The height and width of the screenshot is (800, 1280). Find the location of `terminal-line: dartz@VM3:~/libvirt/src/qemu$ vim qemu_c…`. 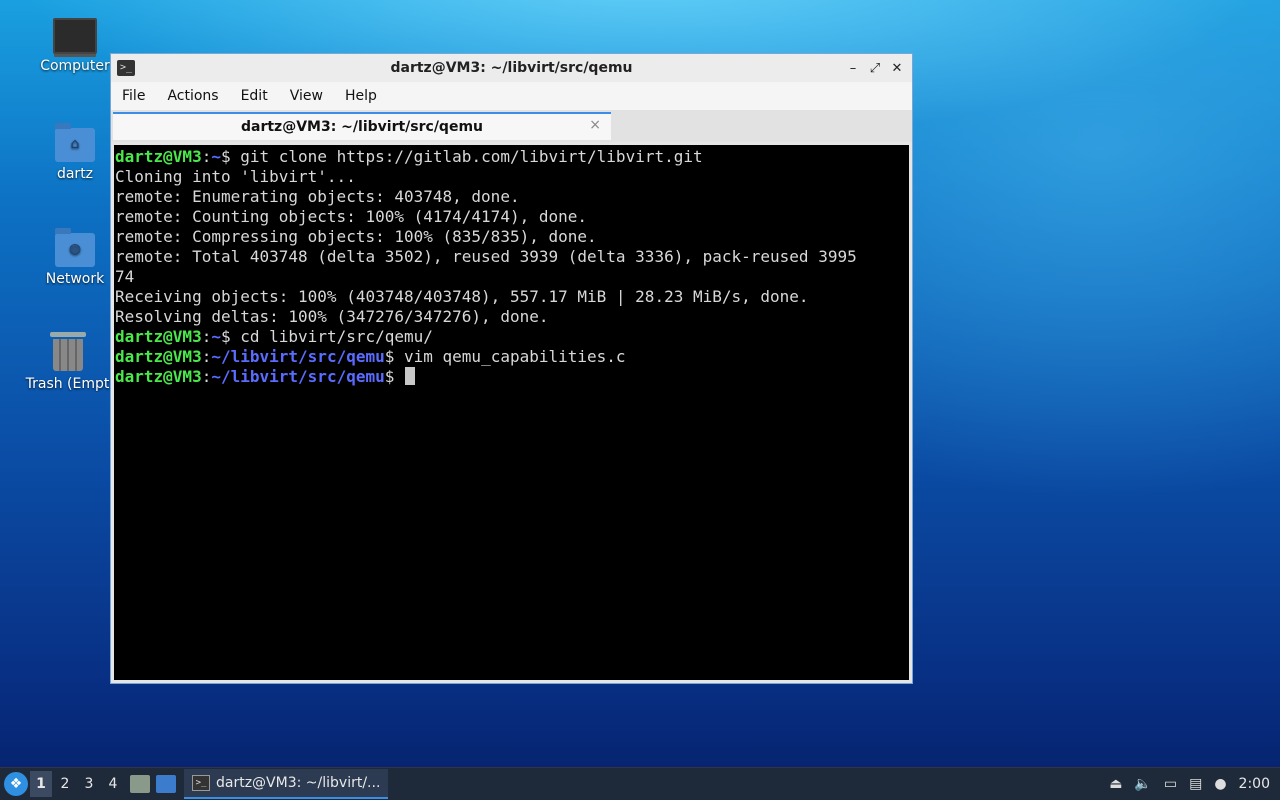

terminal-line: dartz@VM3:~/libvirt/src/qemu$ vim qemu_c… is located at coordinates (370, 356).